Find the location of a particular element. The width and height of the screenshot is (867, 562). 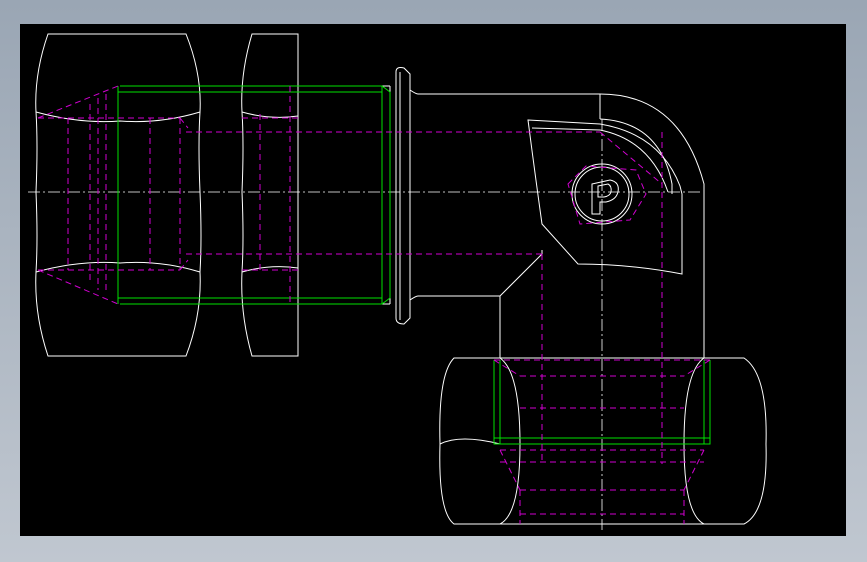

body-hex is located at coordinates (270, 195).